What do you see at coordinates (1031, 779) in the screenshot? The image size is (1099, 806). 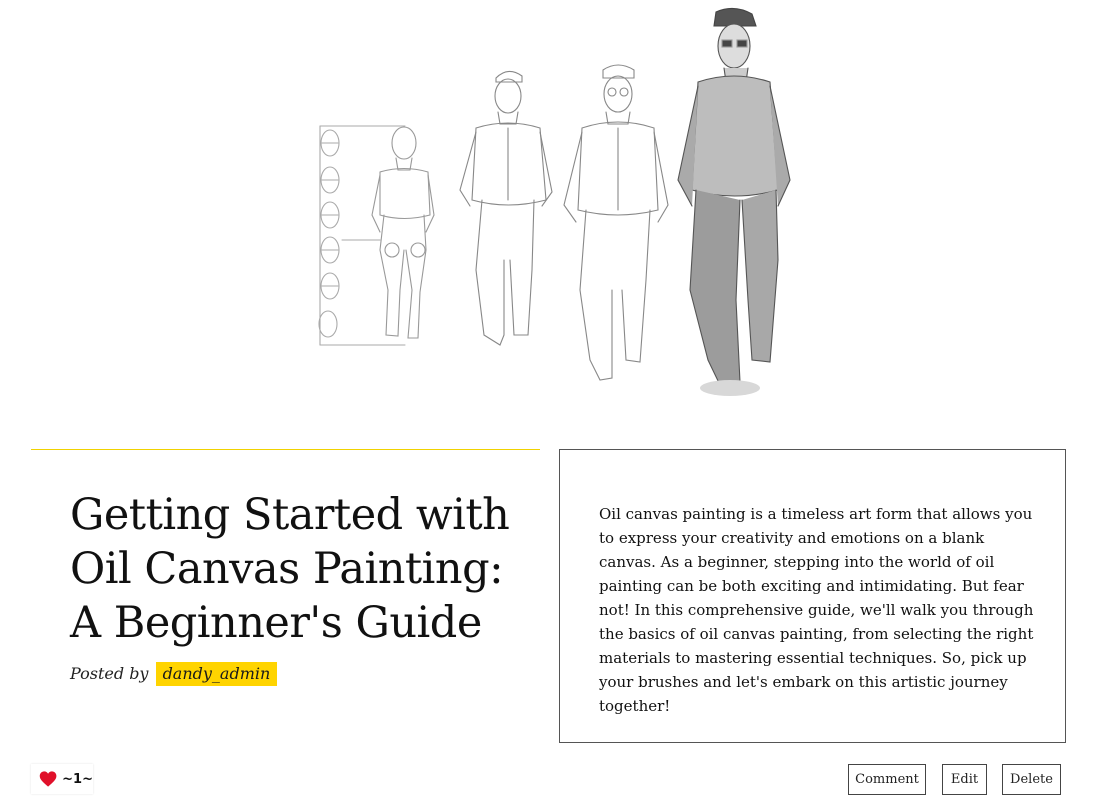 I see `delete-button: Delete` at bounding box center [1031, 779].